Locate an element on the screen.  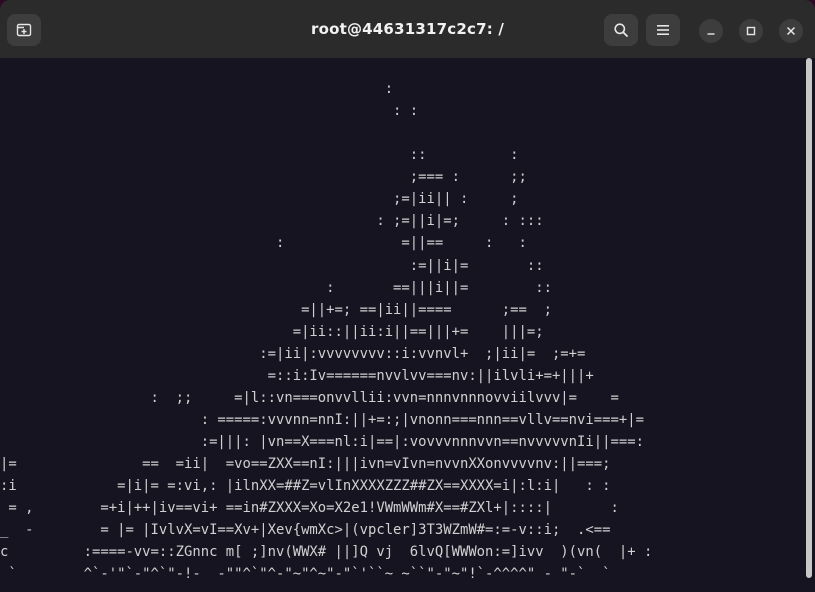
scrollbar is located at coordinates (809, 325).